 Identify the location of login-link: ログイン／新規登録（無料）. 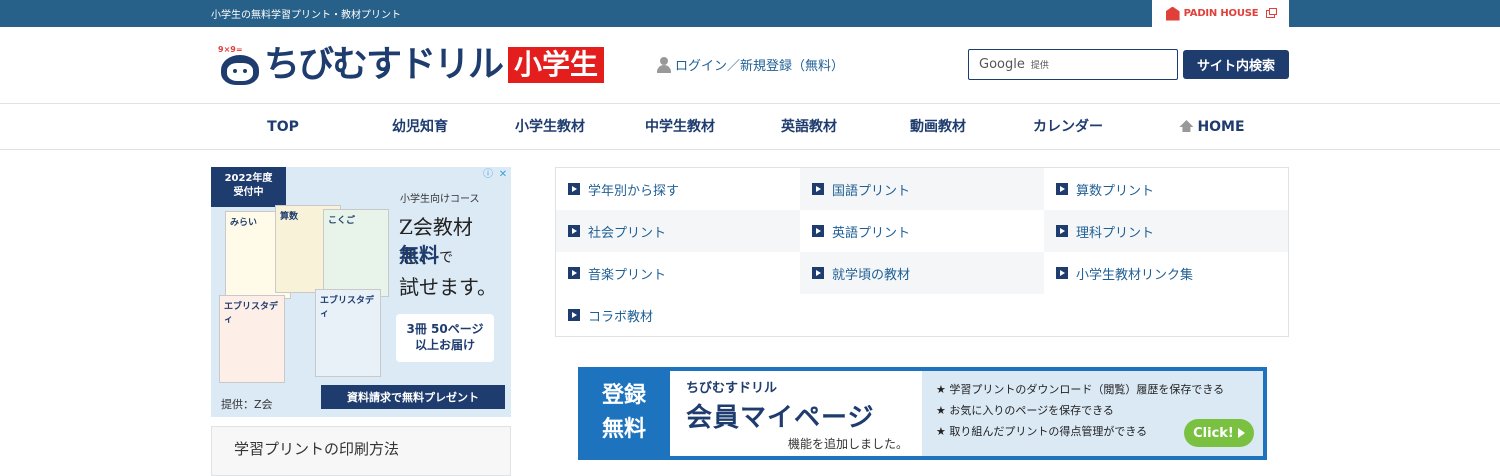
(750, 64).